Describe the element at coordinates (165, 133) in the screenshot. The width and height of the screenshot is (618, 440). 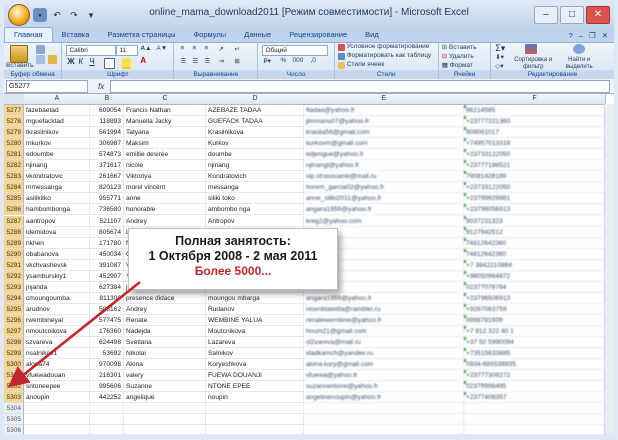
I see `cell-c: Tatyana` at that location.